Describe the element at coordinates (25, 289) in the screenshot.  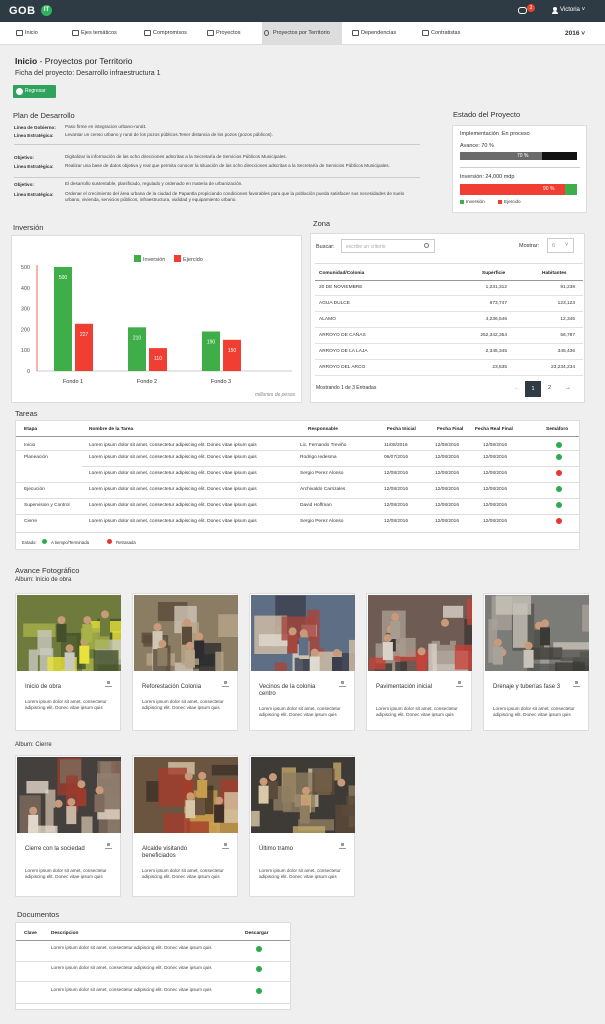
I see `y-tick-label: 400` at that location.